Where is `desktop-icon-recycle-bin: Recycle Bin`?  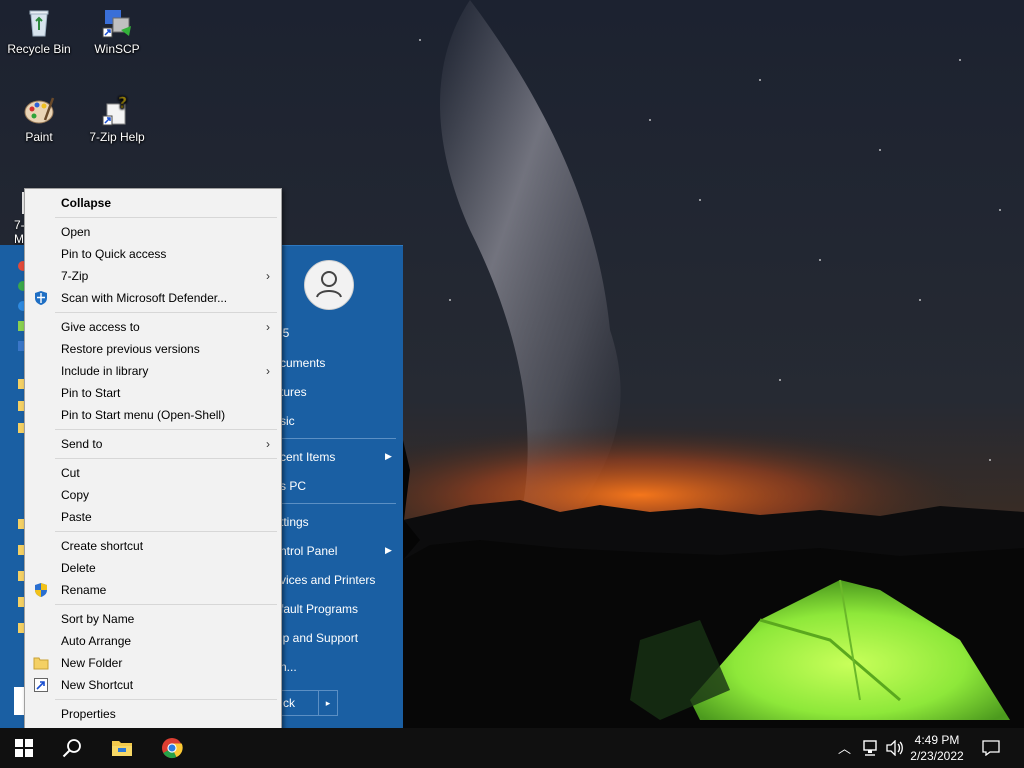 desktop-icon-recycle-bin: Recycle Bin is located at coordinates (39, 31).